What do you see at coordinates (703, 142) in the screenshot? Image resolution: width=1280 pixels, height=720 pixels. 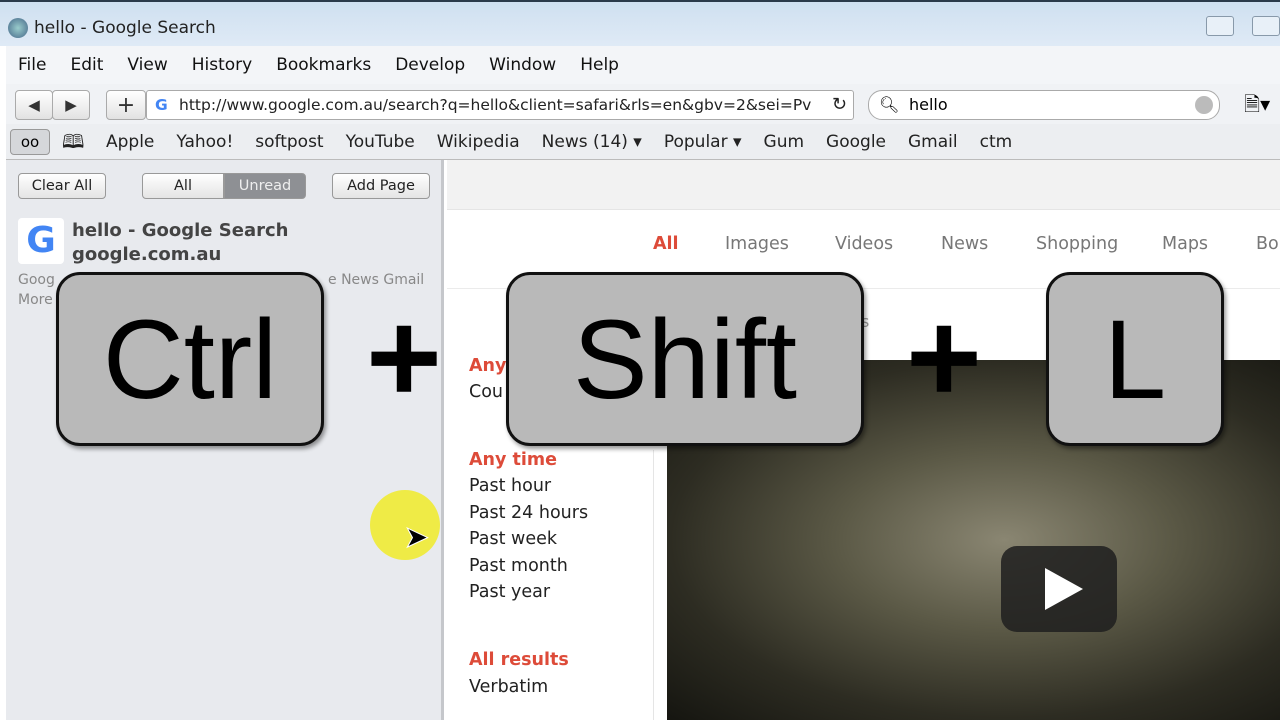 I see `bookmark-item: Popular ▾` at bounding box center [703, 142].